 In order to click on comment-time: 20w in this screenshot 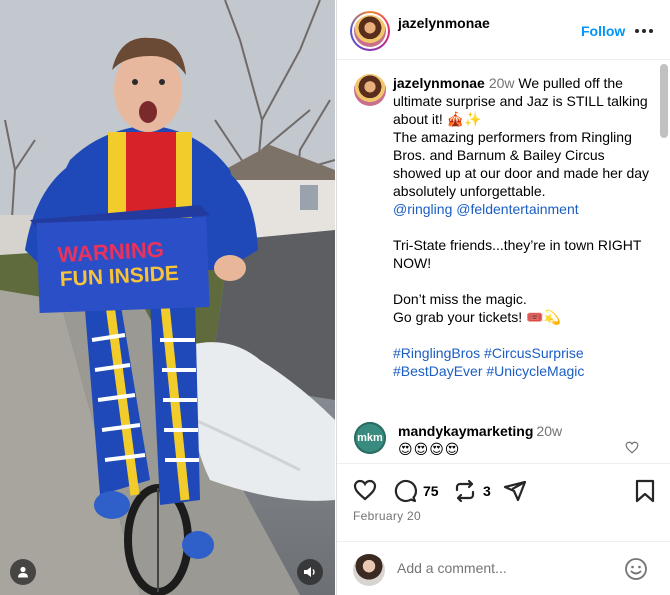, I will do `click(549, 431)`.